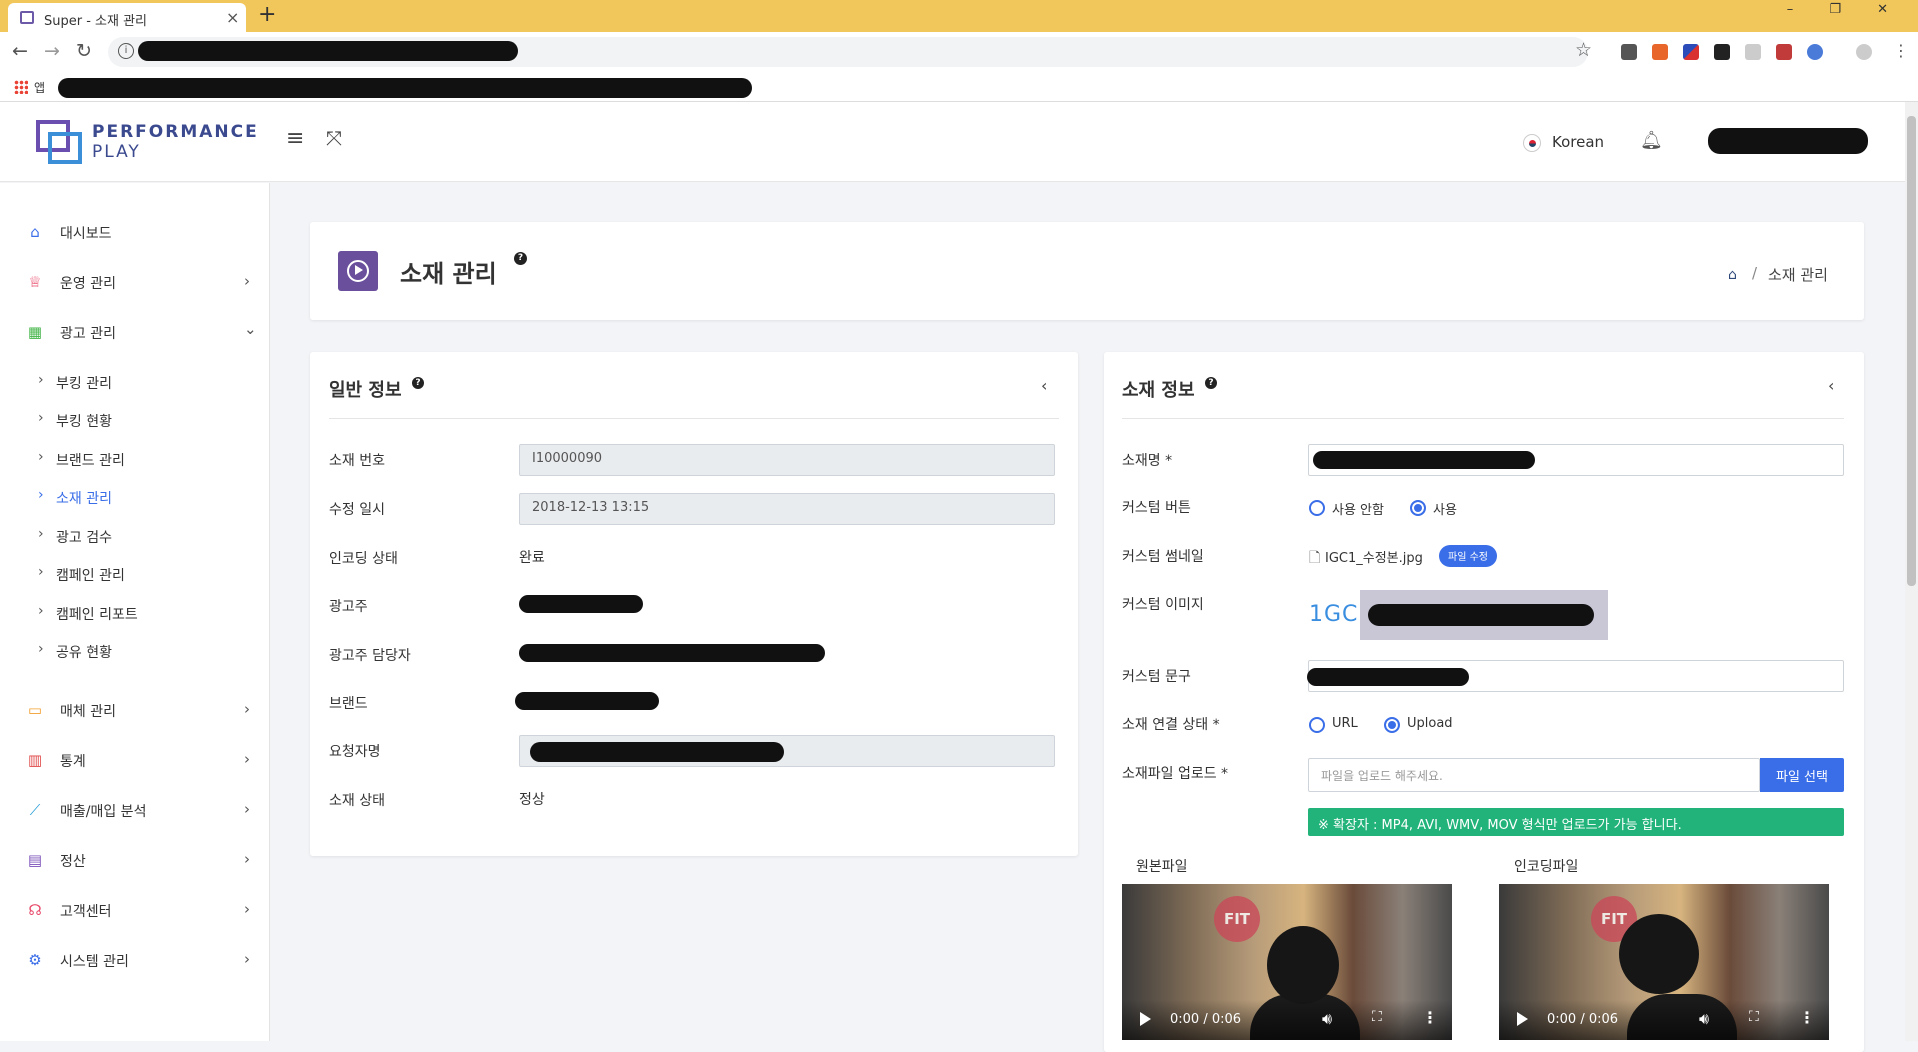  I want to click on radio-label: 사용, so click(1445, 508).